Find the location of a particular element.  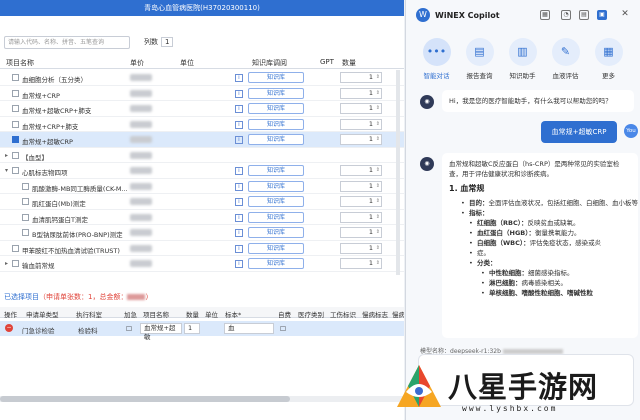

table-row: B型钠尿肽前体(PRO-BNP)测定 i 知识库 1 ⇕ is located at coordinates (202, 233).